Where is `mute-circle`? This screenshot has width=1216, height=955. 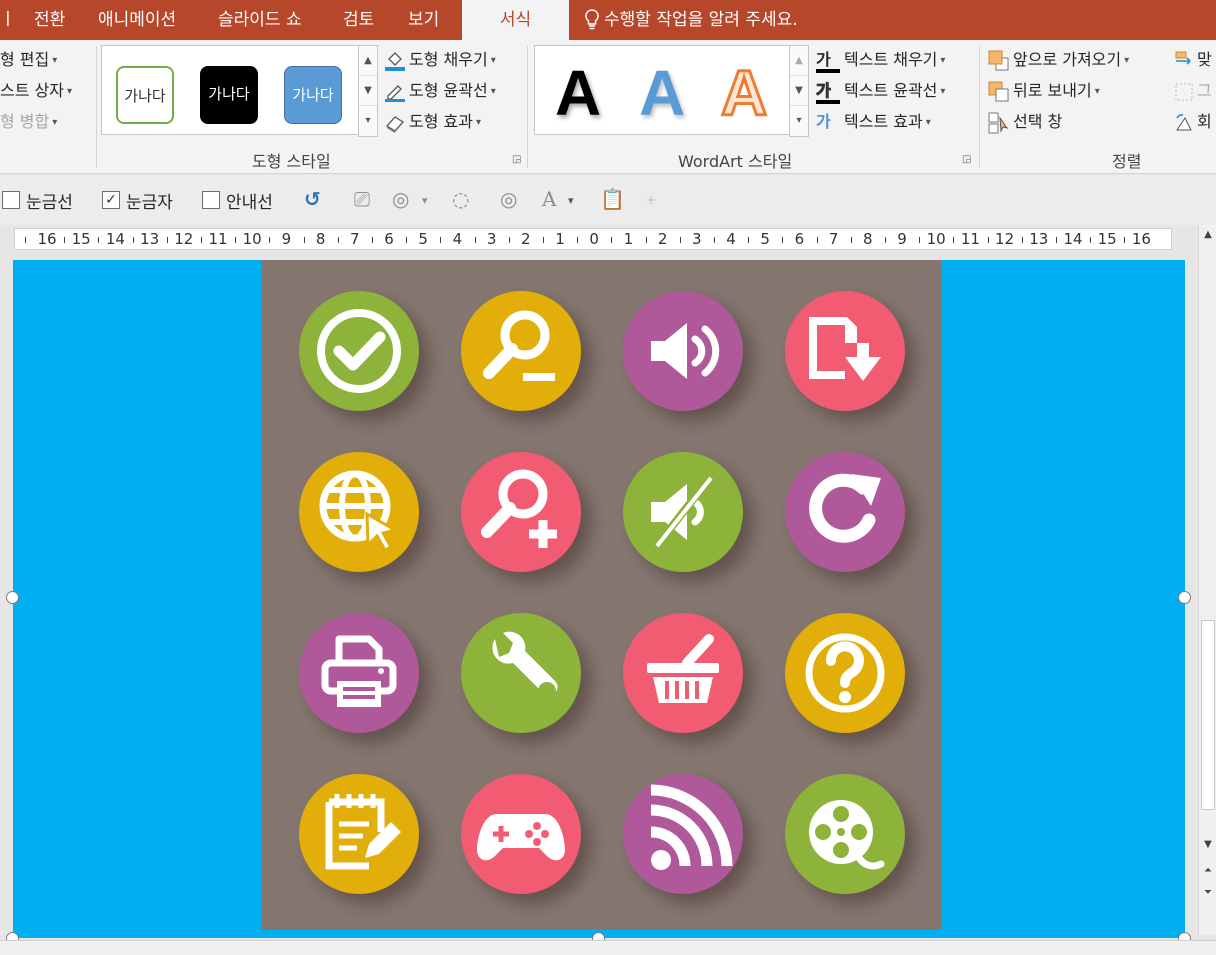 mute-circle is located at coordinates (683, 512).